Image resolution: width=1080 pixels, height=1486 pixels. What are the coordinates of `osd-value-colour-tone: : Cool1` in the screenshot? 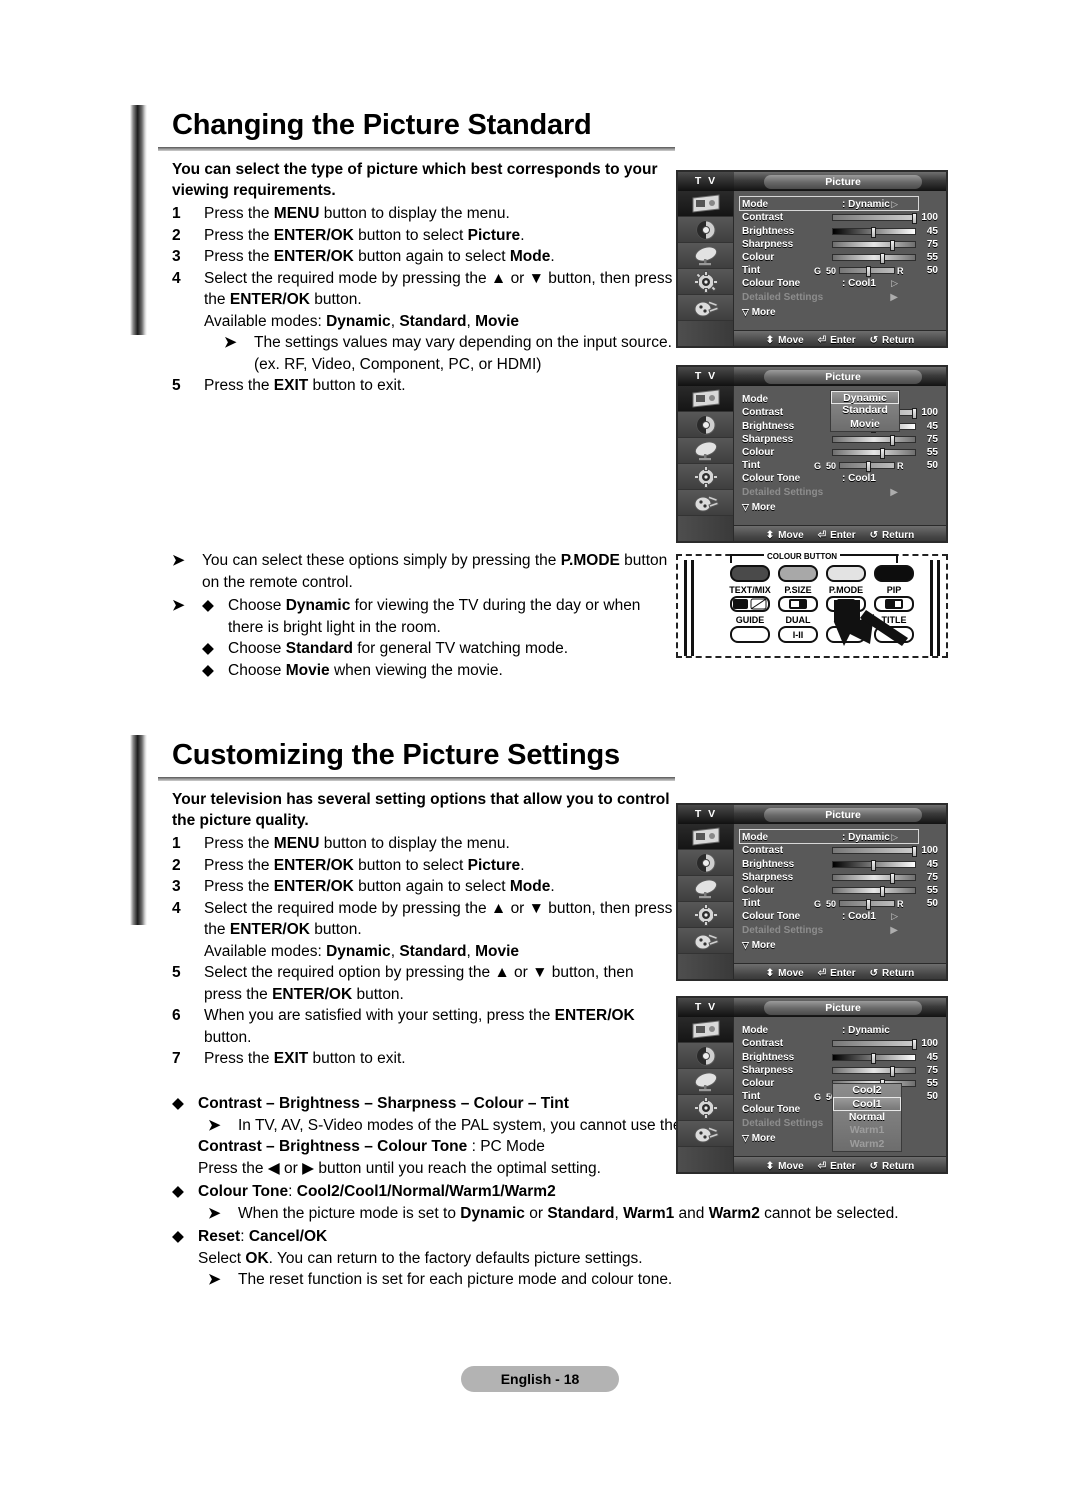 It's located at (859, 284).